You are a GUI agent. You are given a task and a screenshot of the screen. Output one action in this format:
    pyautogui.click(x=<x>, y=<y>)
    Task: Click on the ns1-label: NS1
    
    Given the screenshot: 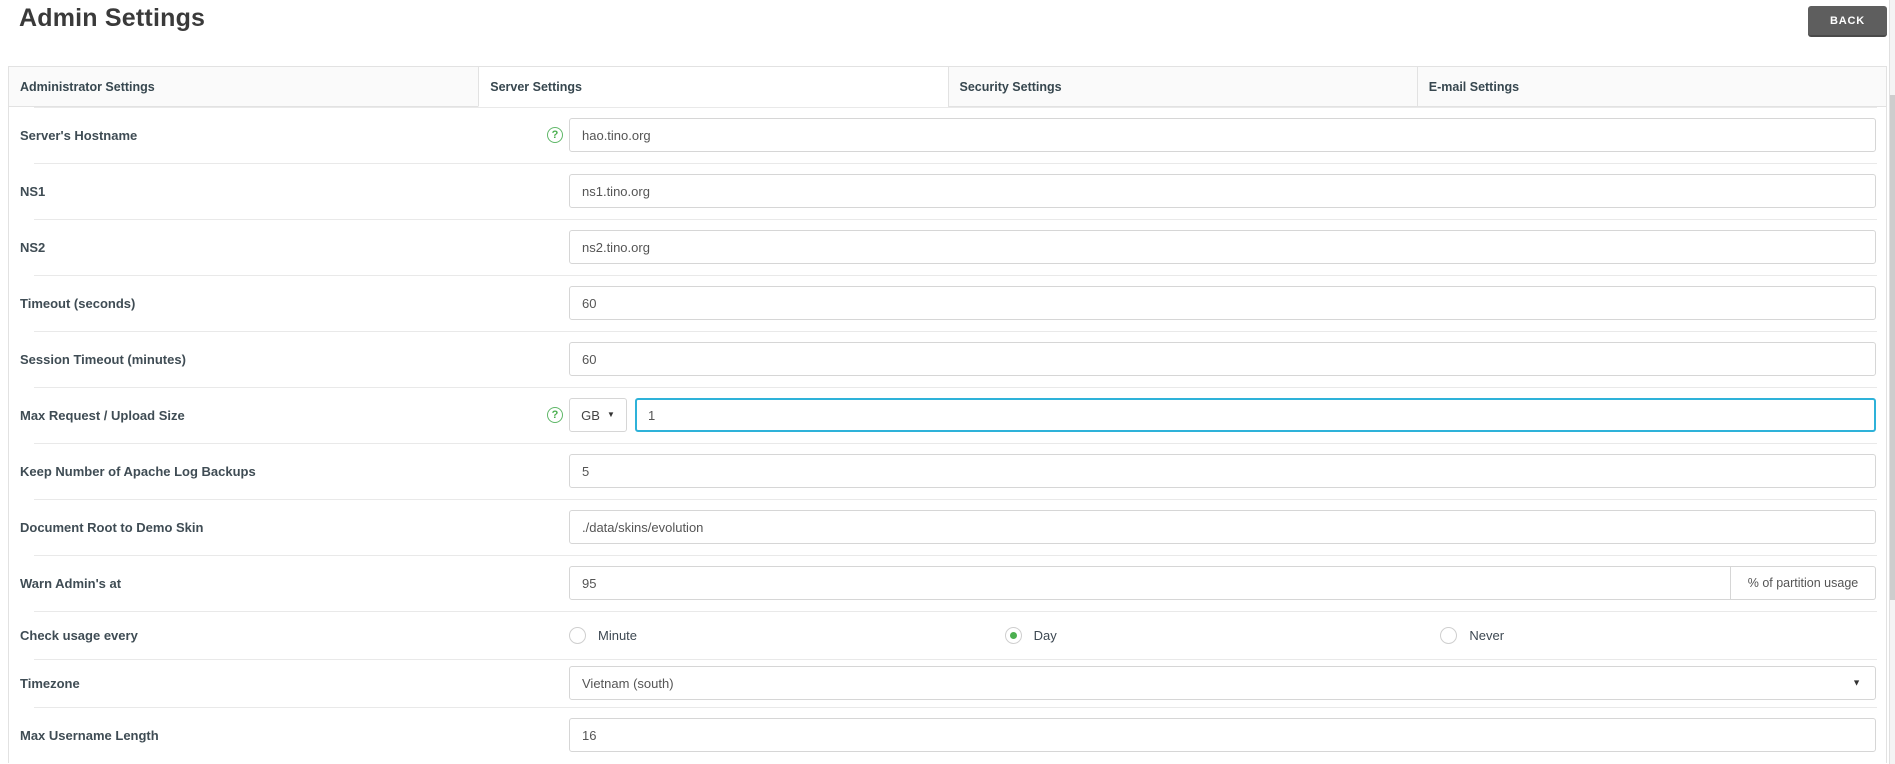 What is the action you would take?
    pyautogui.click(x=33, y=191)
    